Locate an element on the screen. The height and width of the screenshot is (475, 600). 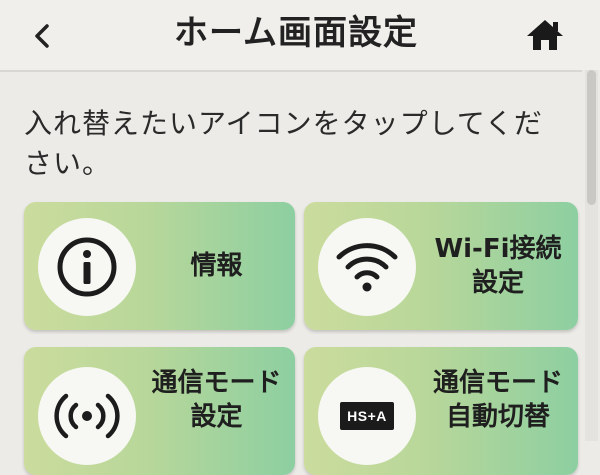
broadcast-icon is located at coordinates (87, 416).